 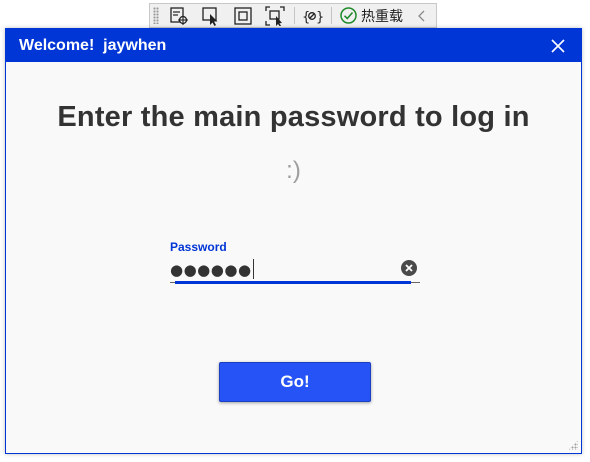 I want to click on pointer-select-button, so click(x=211, y=16).